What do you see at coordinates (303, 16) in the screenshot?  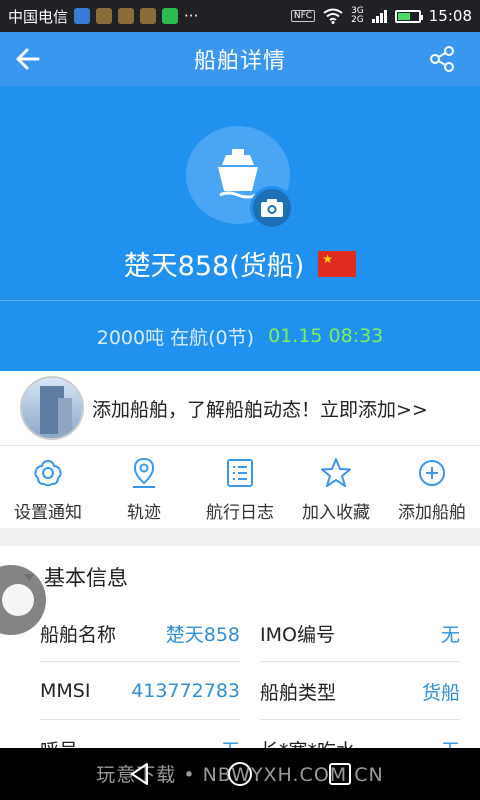 I see `nfc-icon: NFC` at bounding box center [303, 16].